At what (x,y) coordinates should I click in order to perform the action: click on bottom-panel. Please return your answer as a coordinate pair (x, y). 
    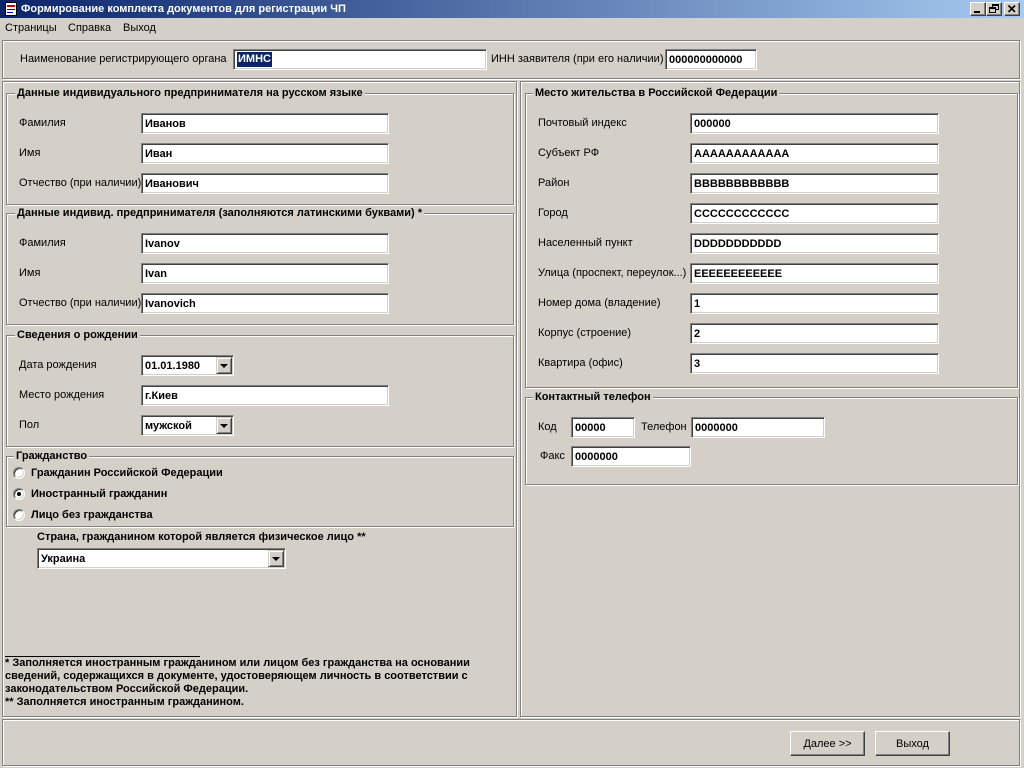
    Looking at the image, I should click on (511, 742).